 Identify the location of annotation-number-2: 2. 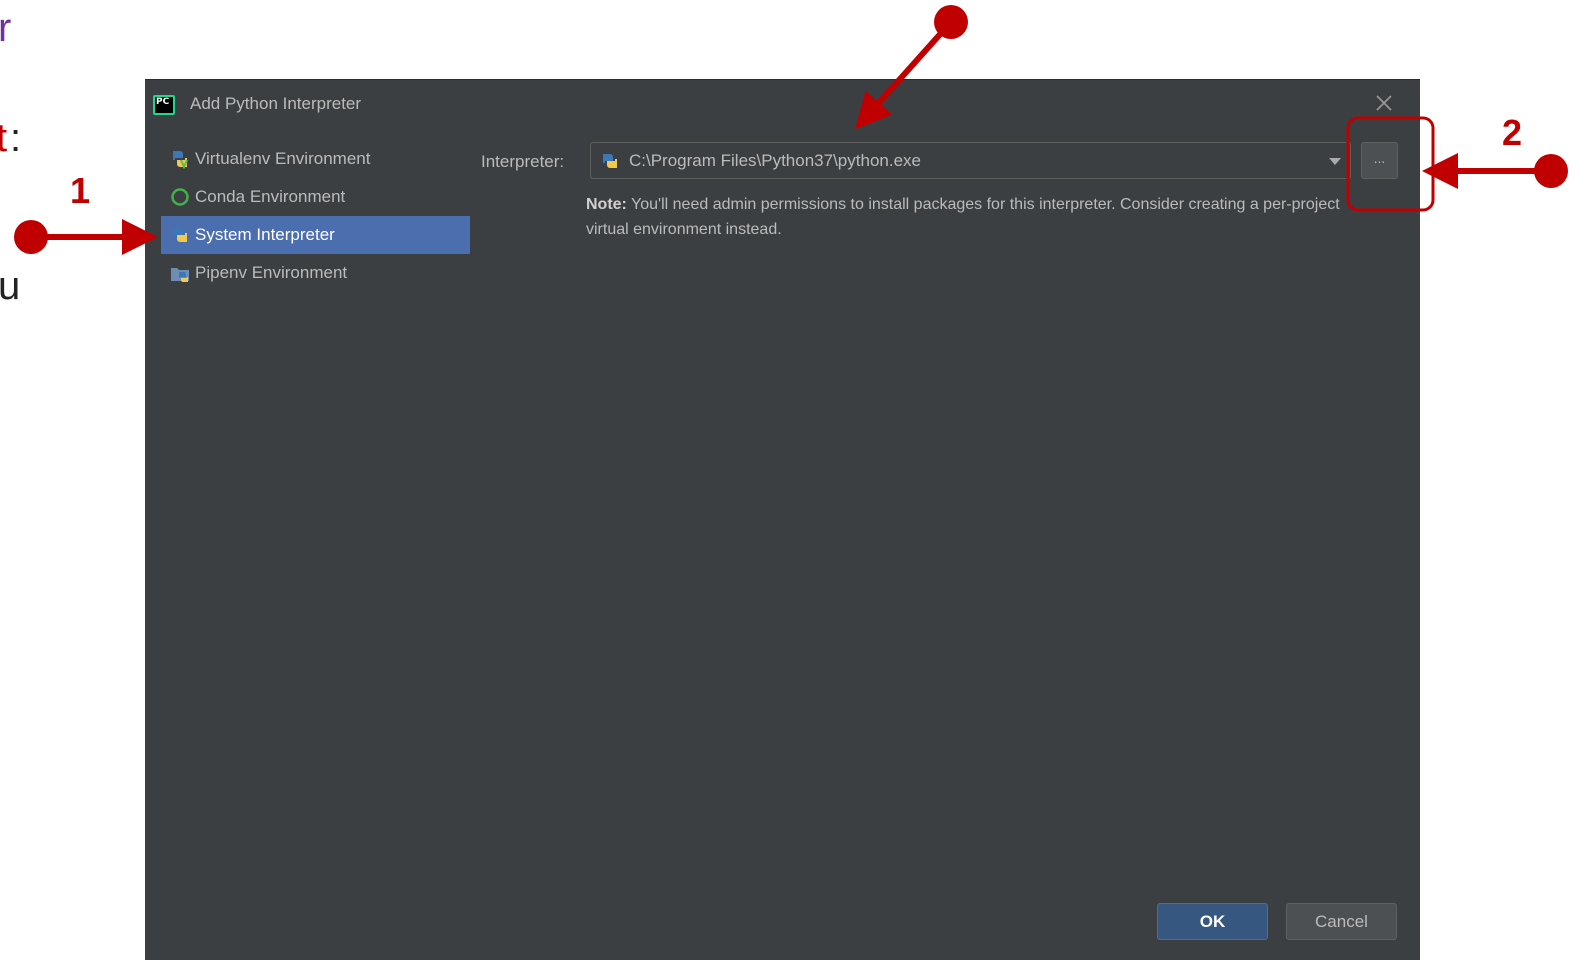
(1512, 132).